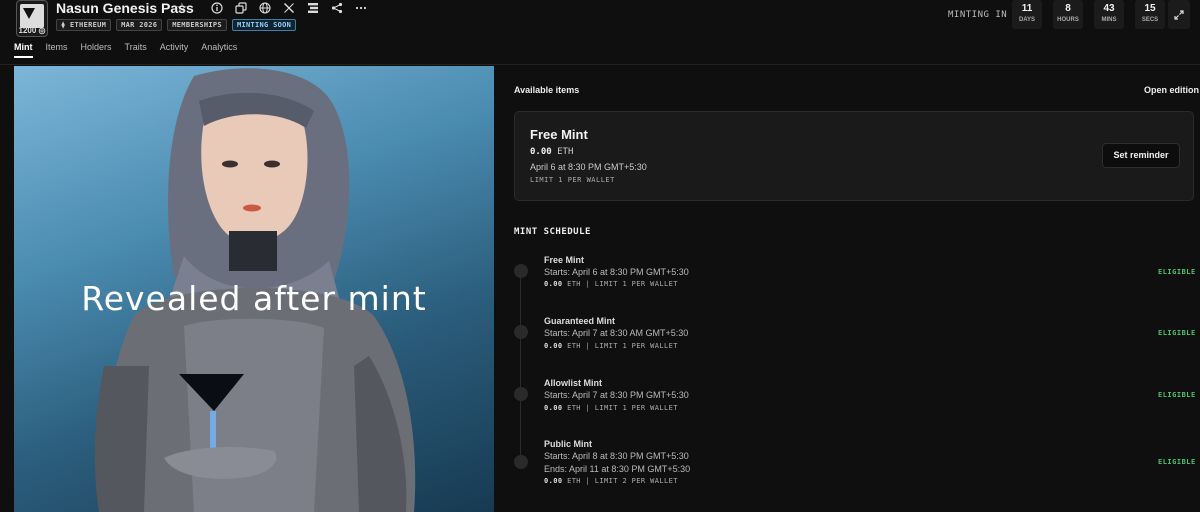  What do you see at coordinates (1027, 8) in the screenshot?
I see `countdown-value: 11` at bounding box center [1027, 8].